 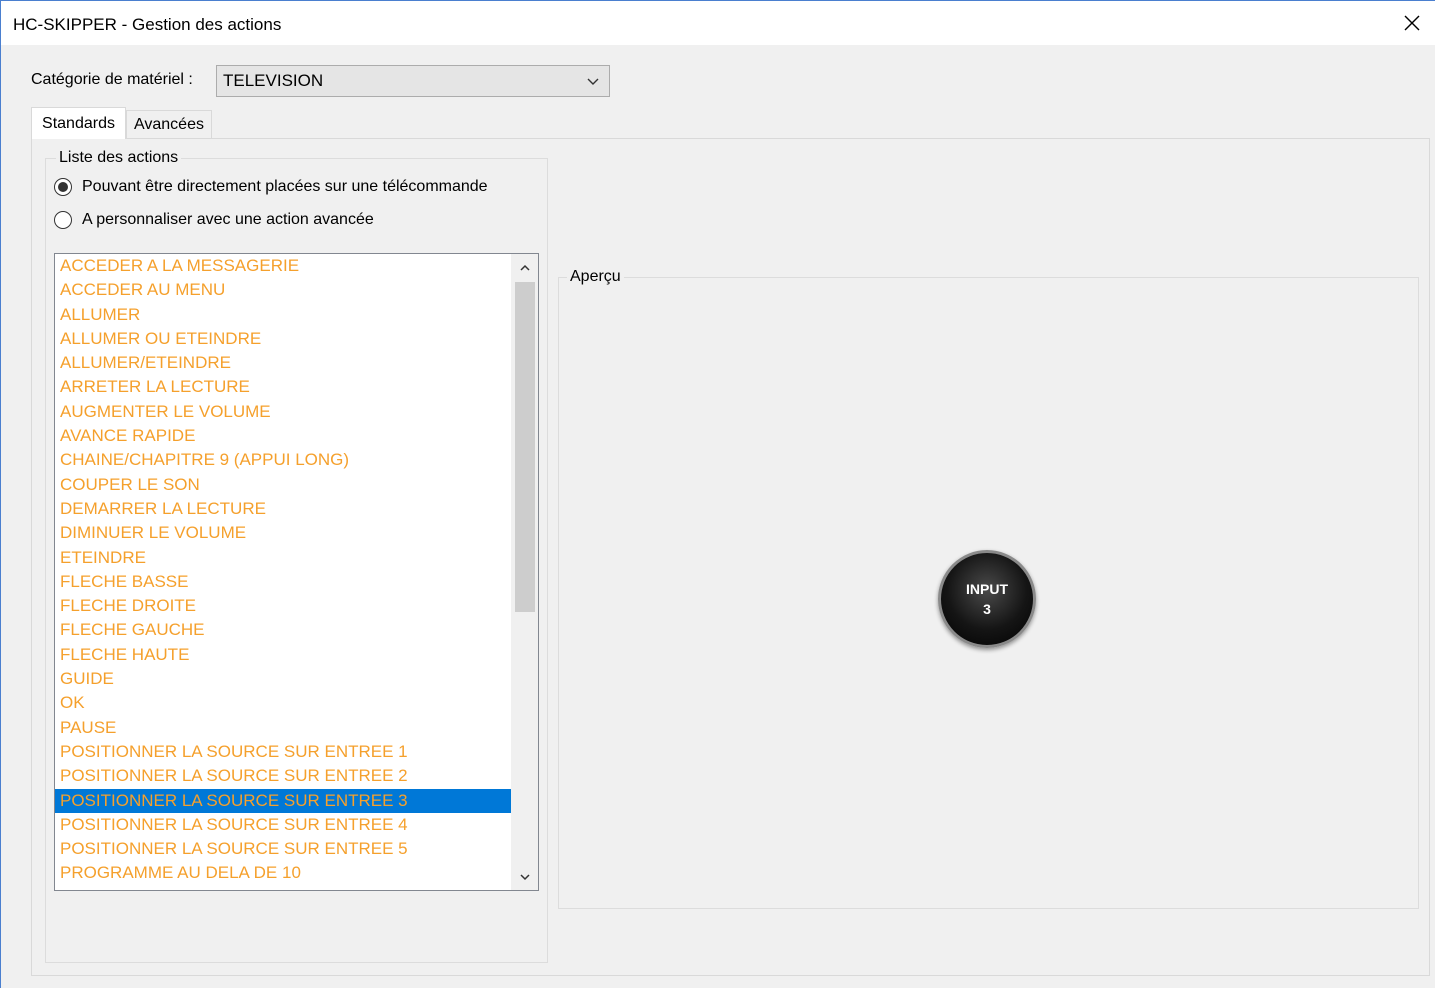 I want to click on list-item: ETEINDRE, so click(x=283, y=558).